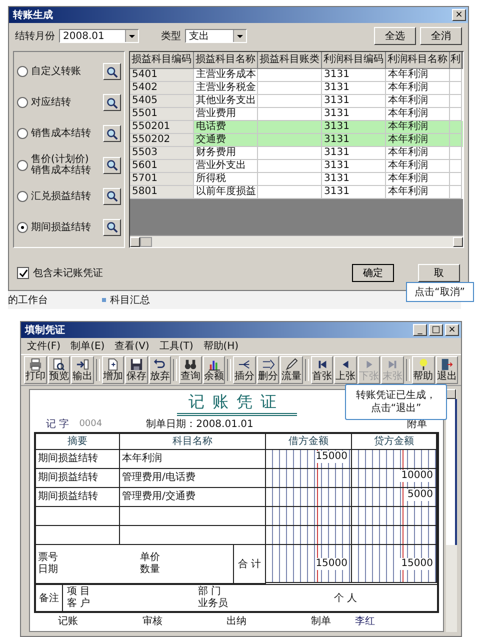 The width and height of the screenshot is (477, 637). I want to click on toolbar-button: 查询, so click(190, 370).